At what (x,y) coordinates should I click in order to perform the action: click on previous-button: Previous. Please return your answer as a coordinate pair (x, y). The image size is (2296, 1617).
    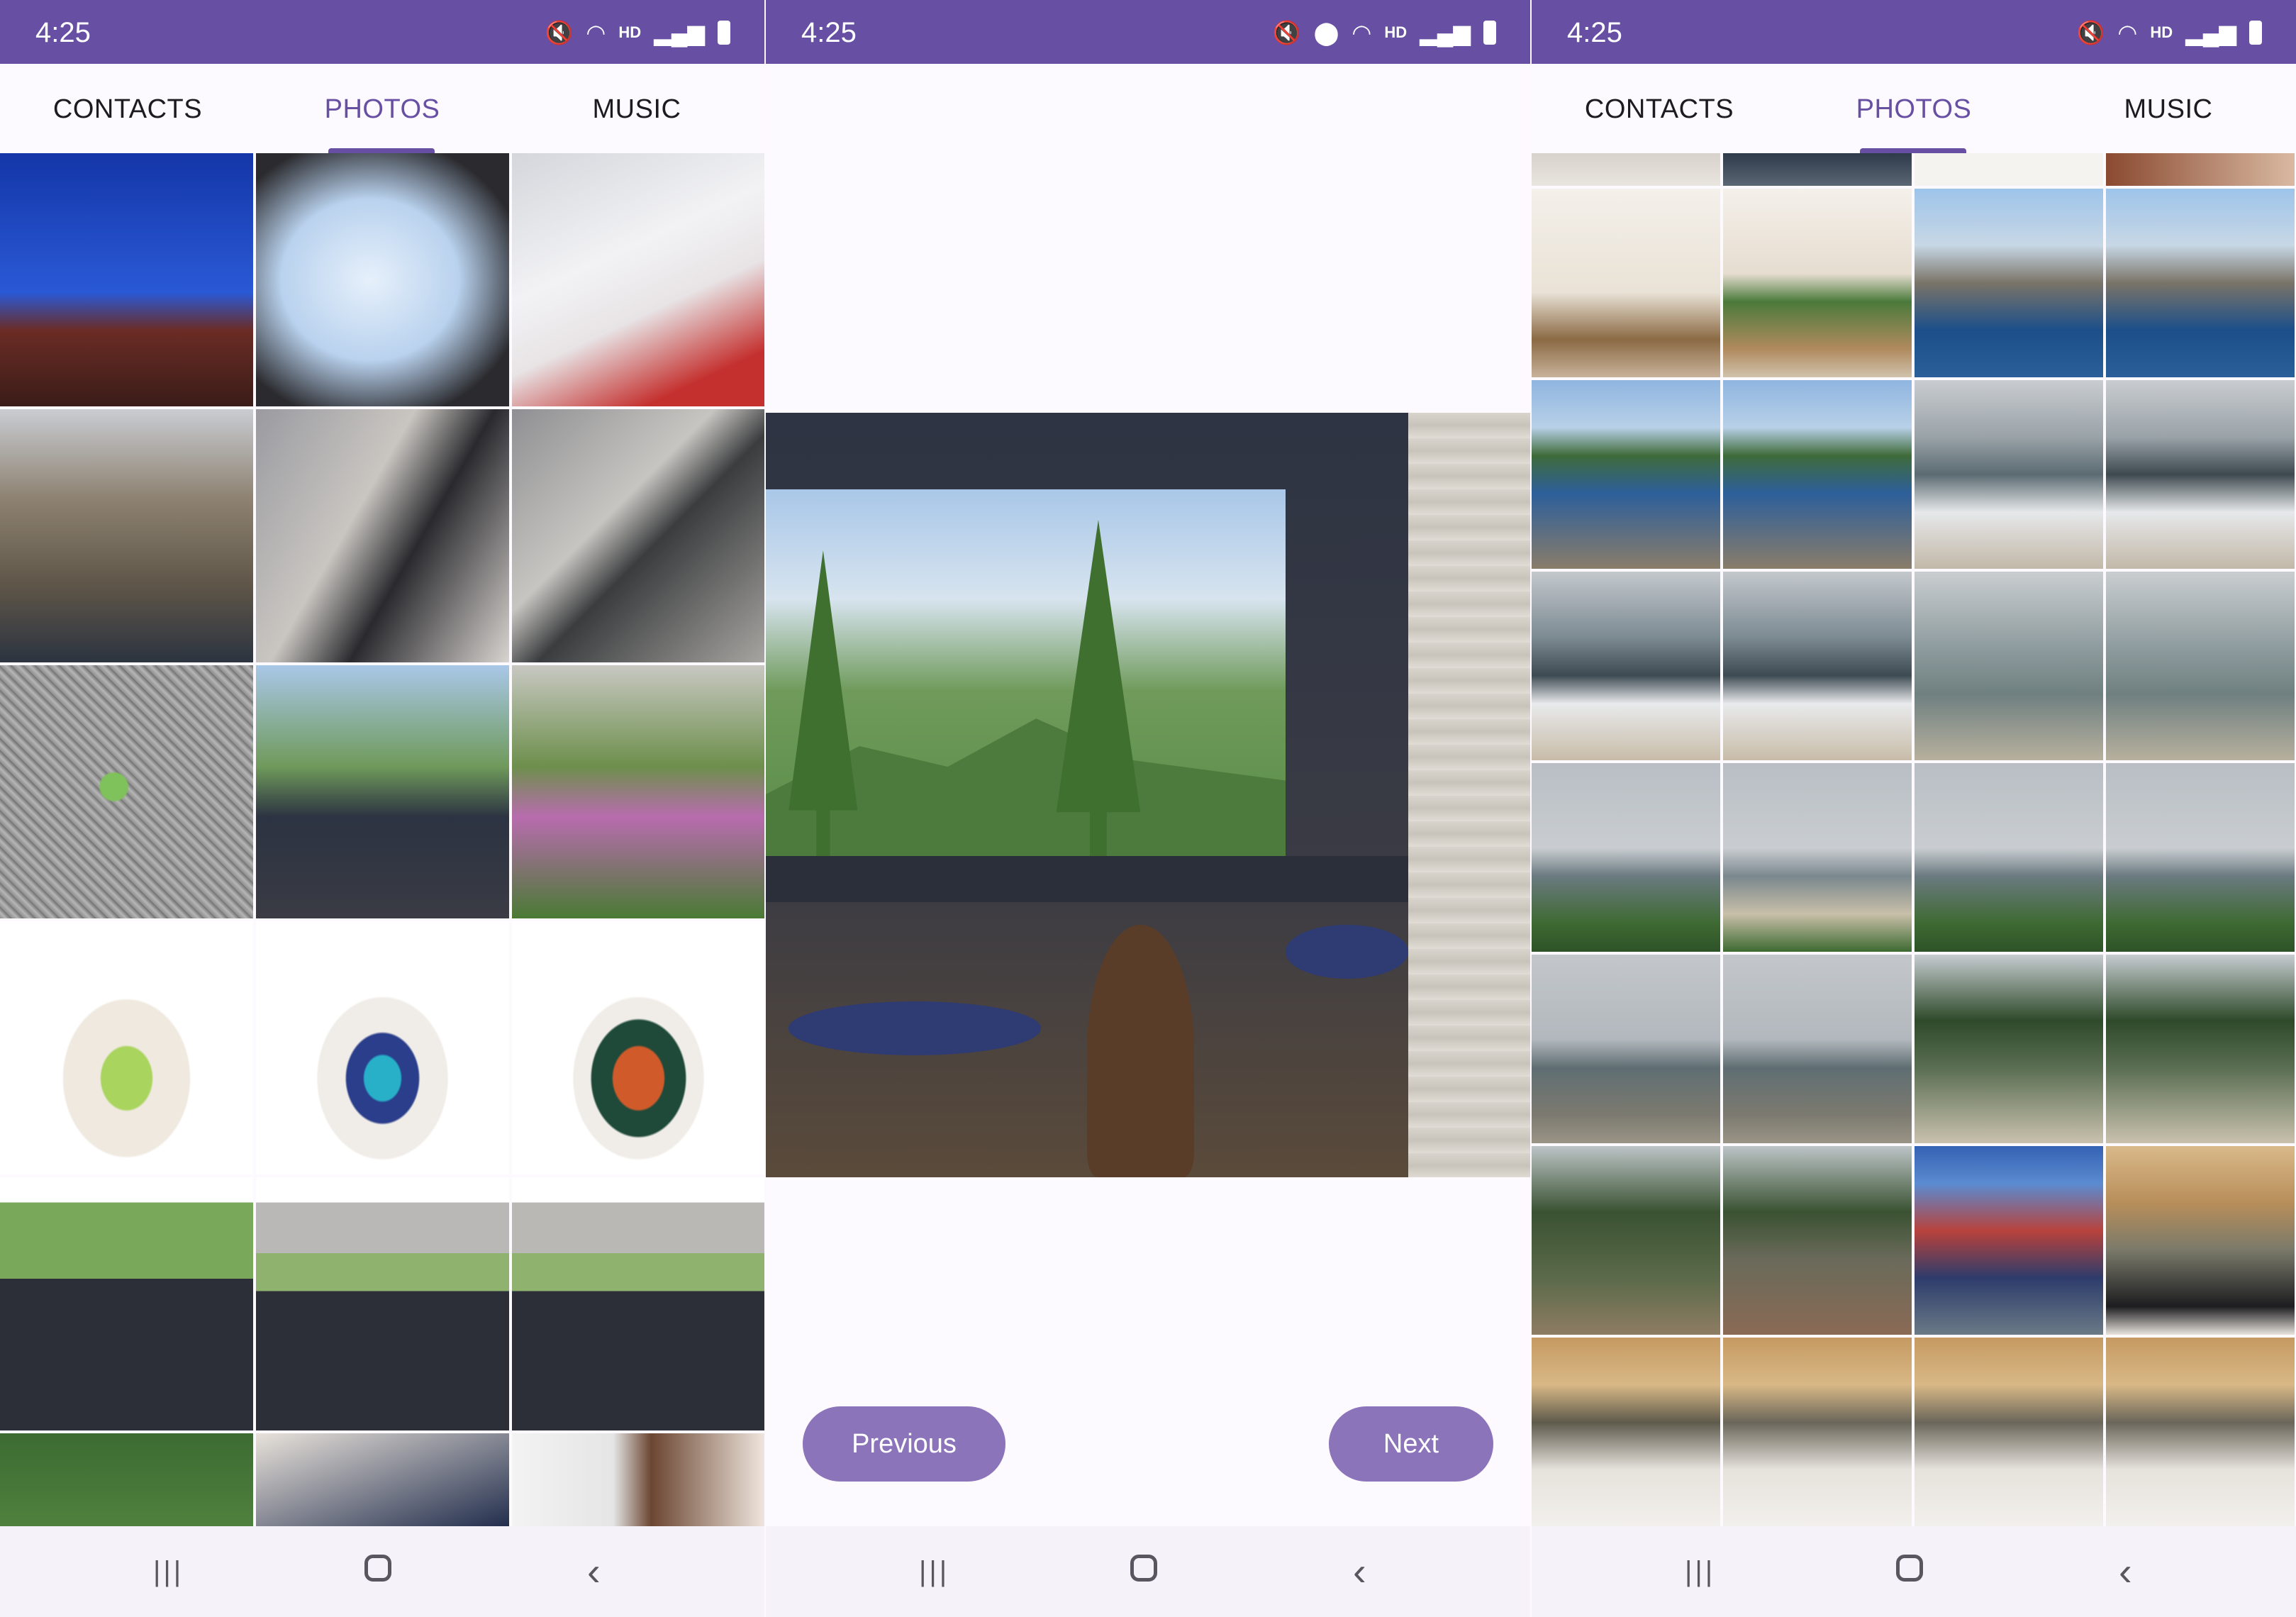
    Looking at the image, I should click on (904, 1444).